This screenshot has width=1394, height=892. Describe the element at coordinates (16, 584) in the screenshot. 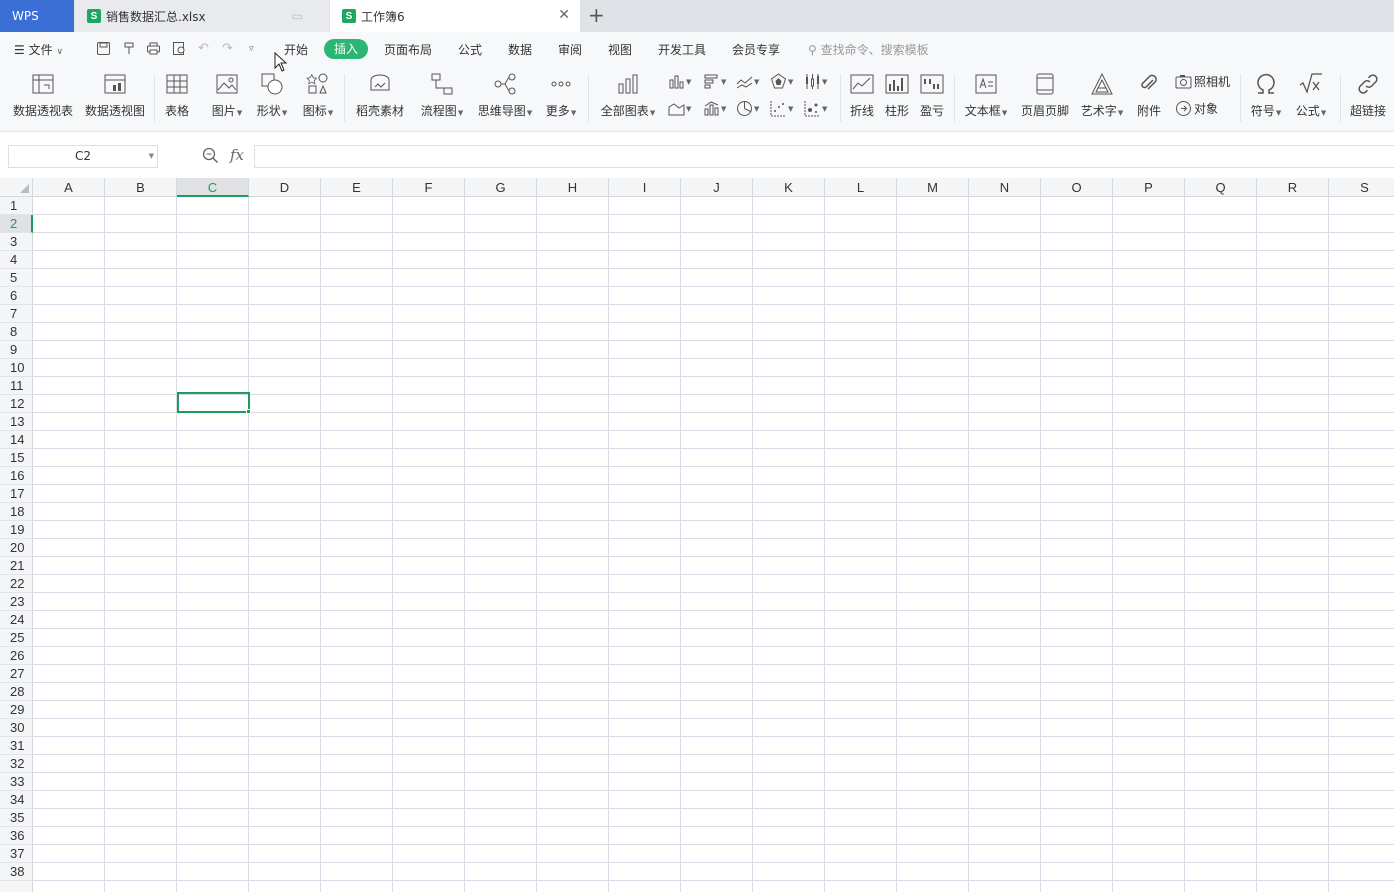

I see `row-header-22: 22` at that location.